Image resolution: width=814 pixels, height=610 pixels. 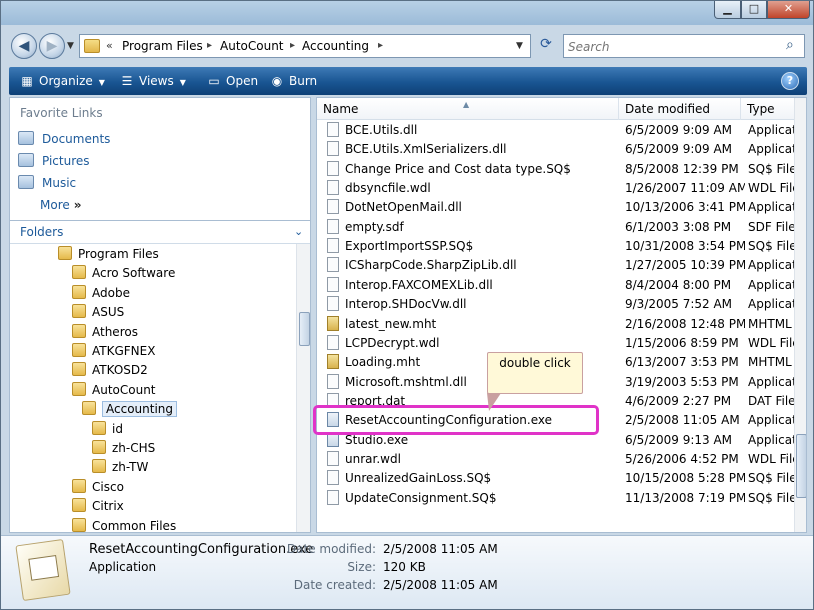 I want to click on tree-item-id: id, so click(x=107, y=429).